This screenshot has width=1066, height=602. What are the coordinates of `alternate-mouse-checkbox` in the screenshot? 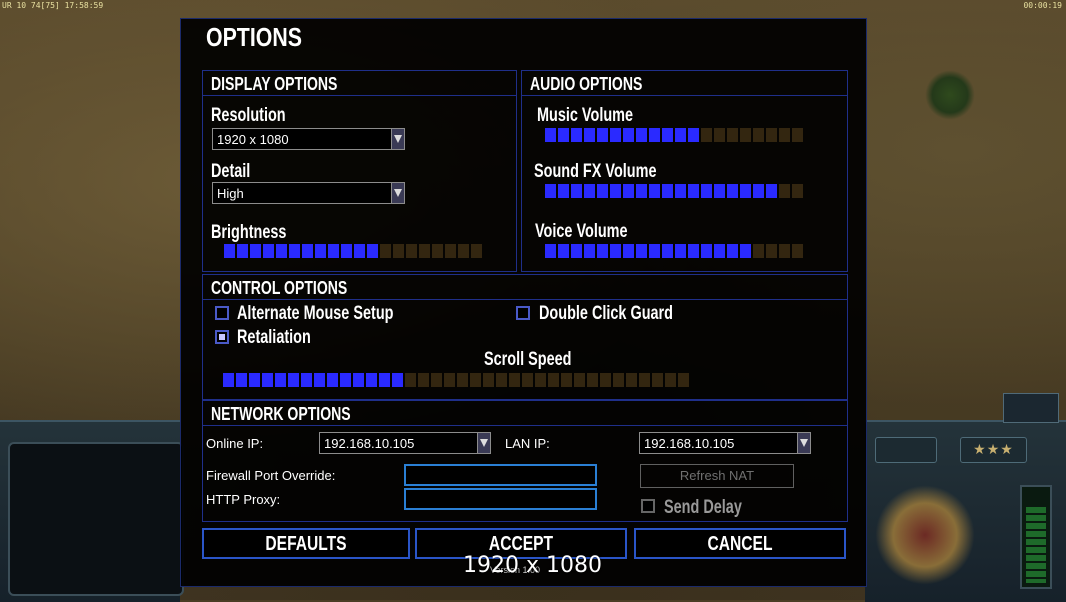 It's located at (222, 313).